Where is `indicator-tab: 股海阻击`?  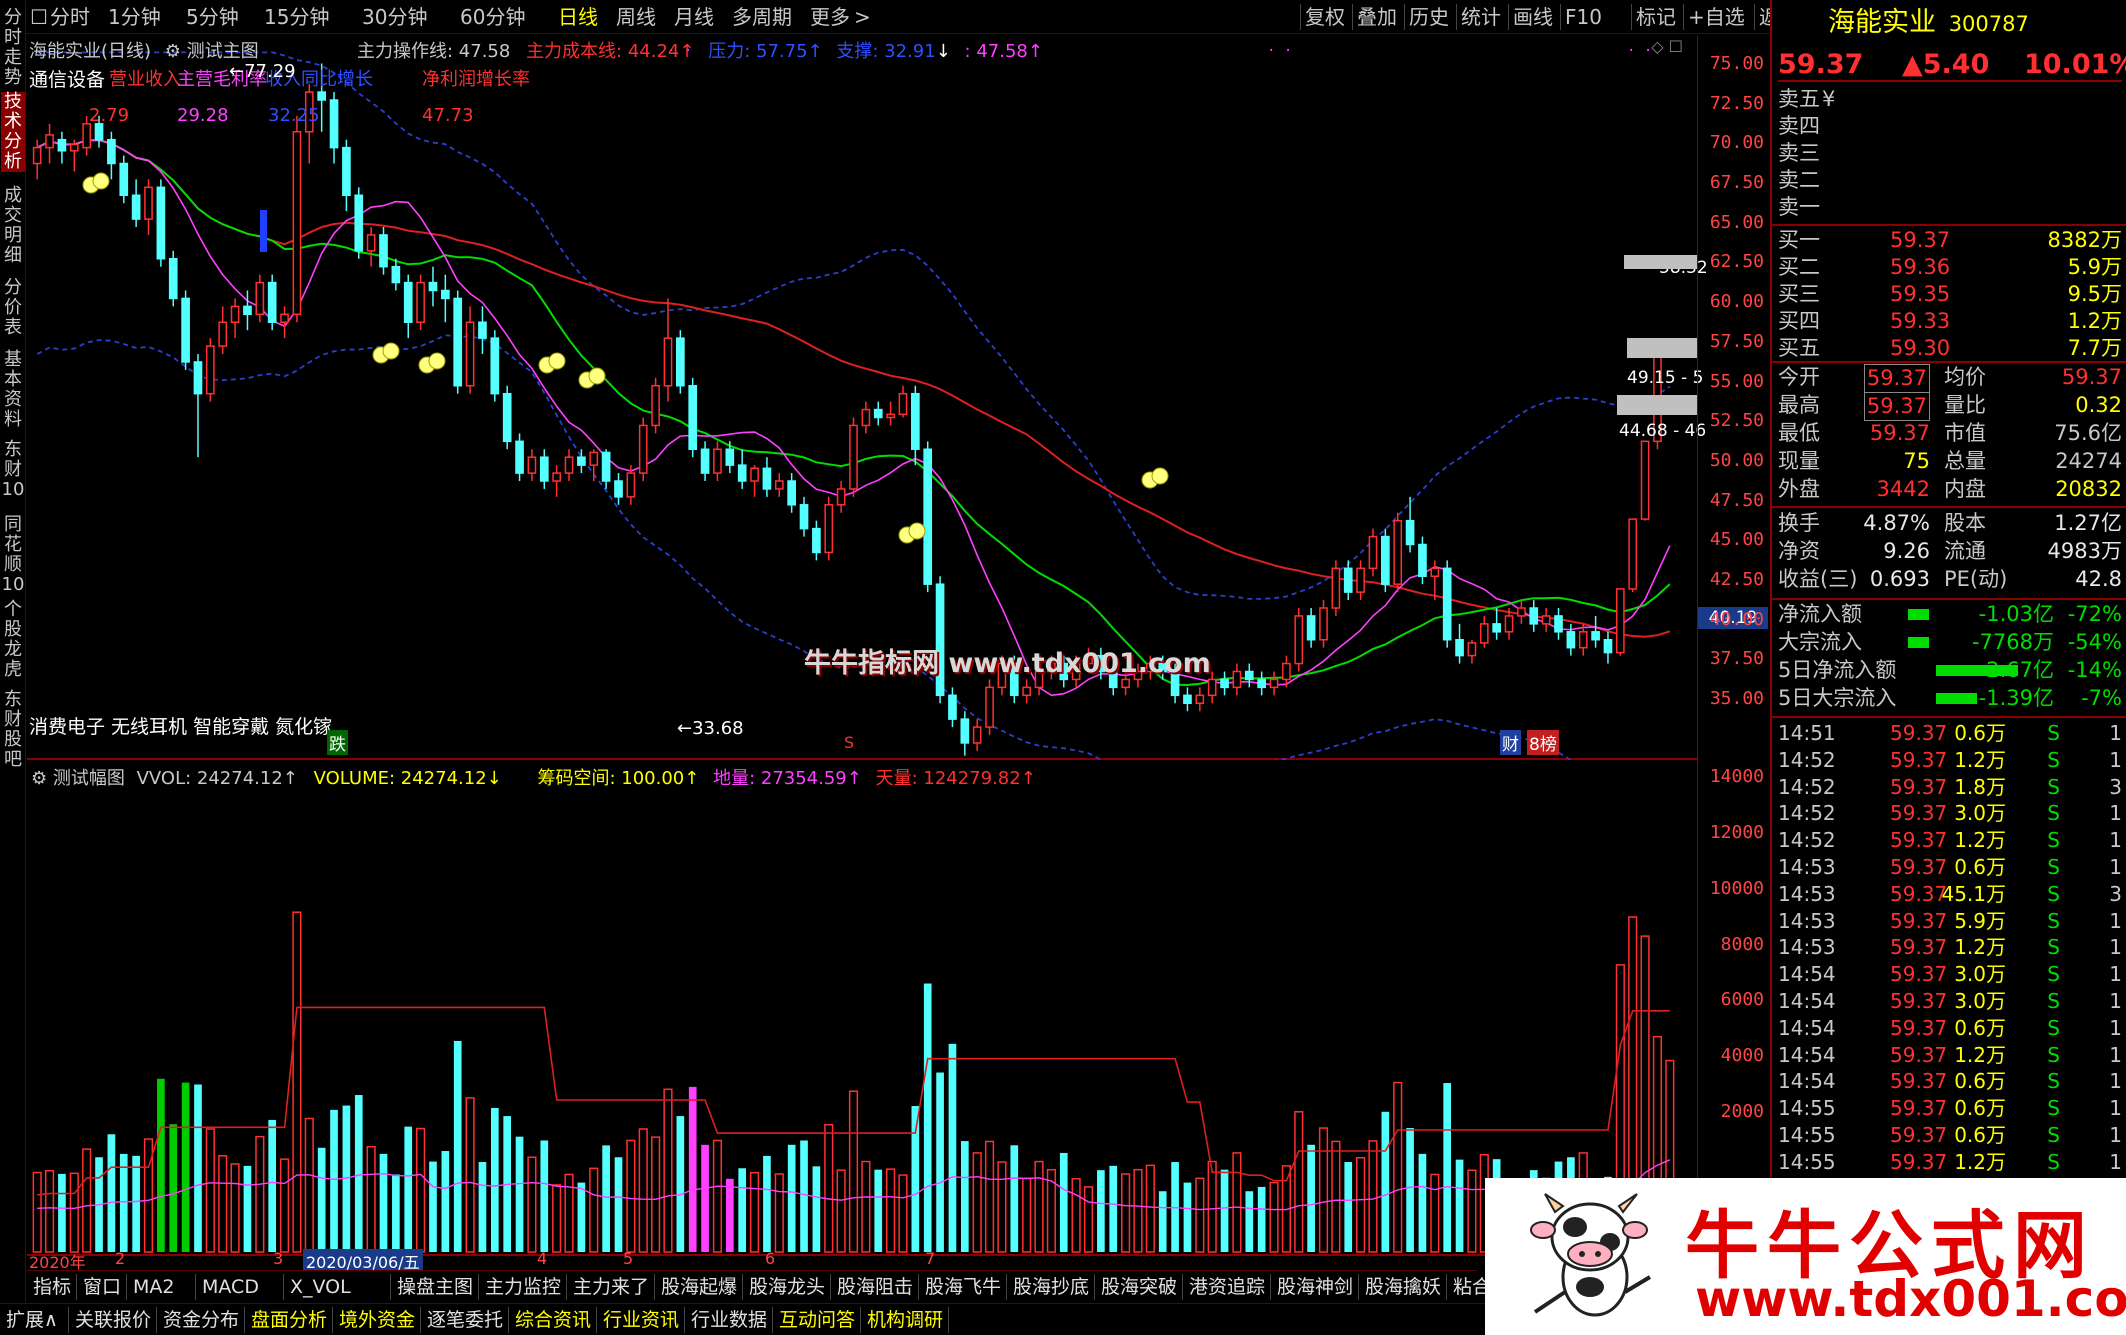 indicator-tab: 股海阻击 is located at coordinates (876, 1287).